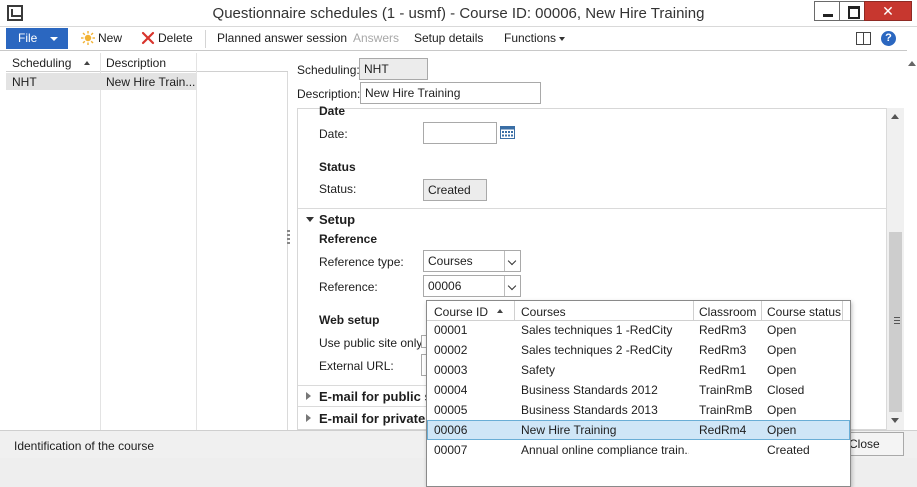  I want to click on cell-course-id: 00007, so click(451, 450).